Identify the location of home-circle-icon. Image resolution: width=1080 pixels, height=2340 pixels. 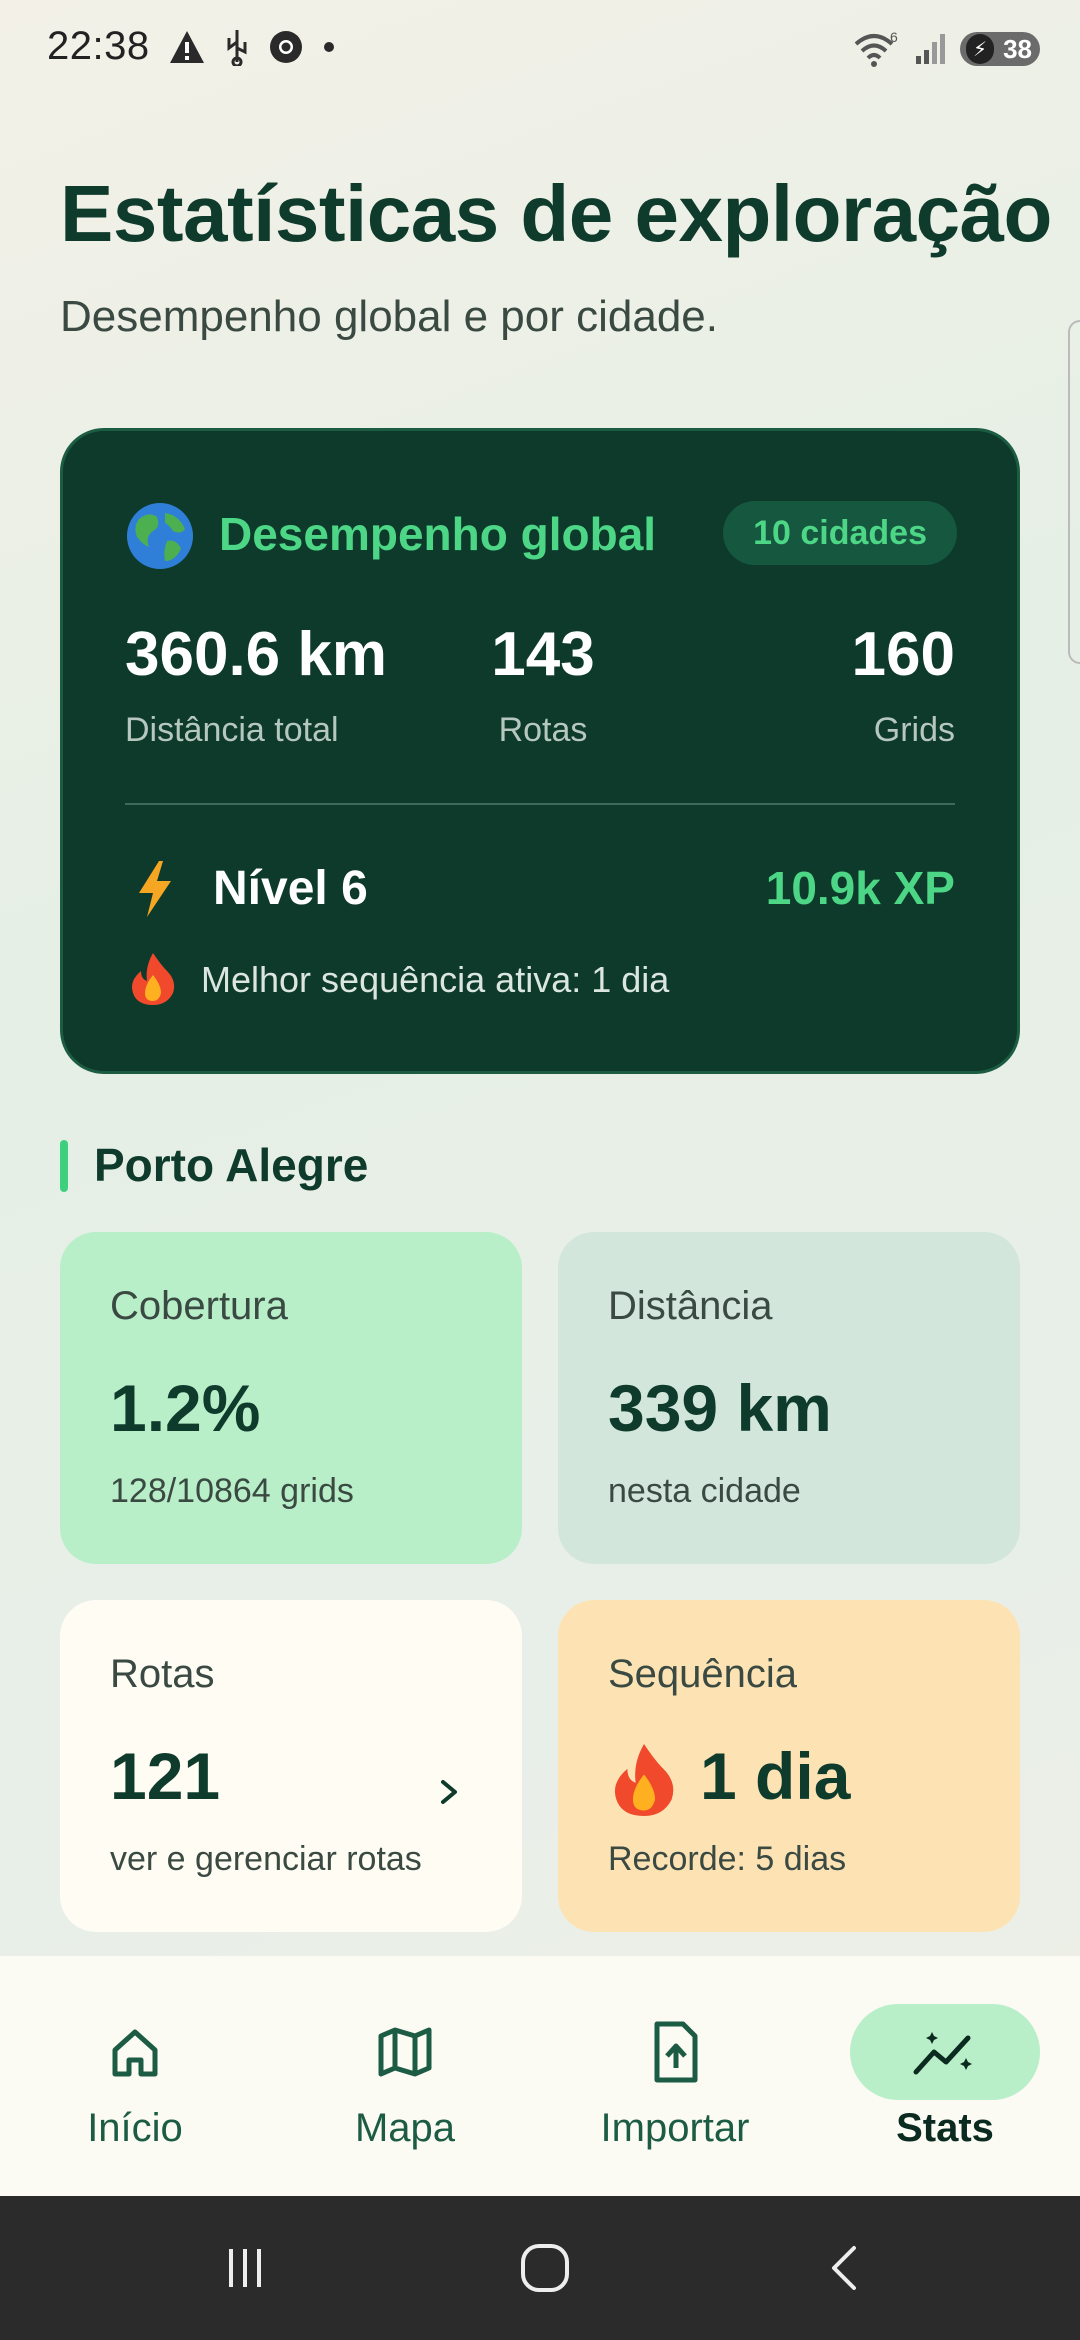
(545, 2268).